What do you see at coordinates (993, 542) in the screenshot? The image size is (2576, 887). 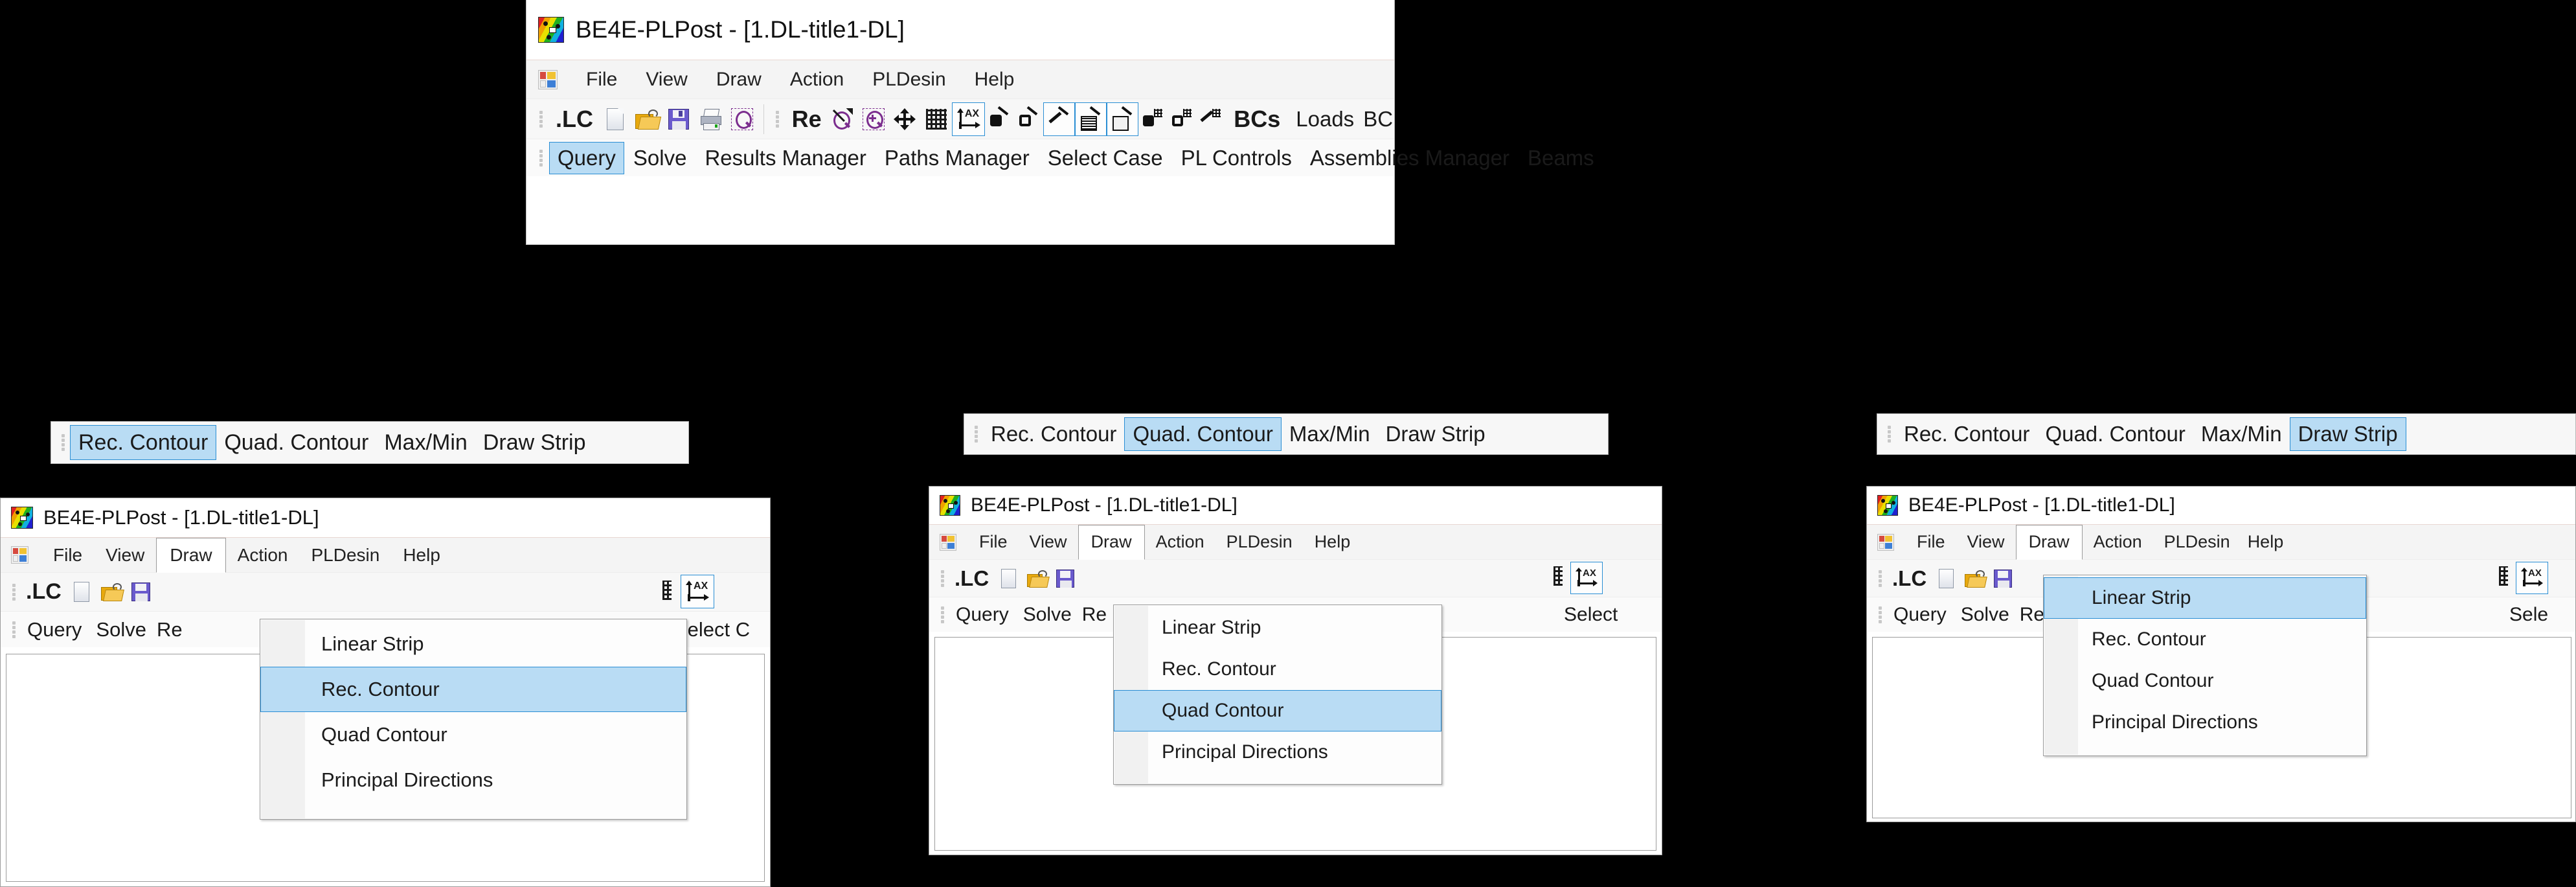 I see `menu-item-file-middle: File` at bounding box center [993, 542].